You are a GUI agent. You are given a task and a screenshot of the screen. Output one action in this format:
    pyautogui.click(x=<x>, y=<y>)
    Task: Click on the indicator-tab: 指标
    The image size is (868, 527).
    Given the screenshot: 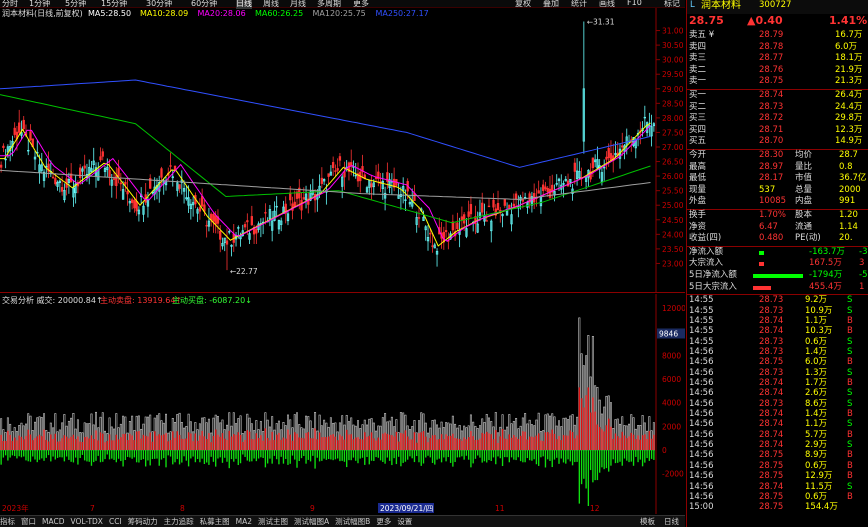 What is the action you would take?
    pyautogui.click(x=7, y=521)
    